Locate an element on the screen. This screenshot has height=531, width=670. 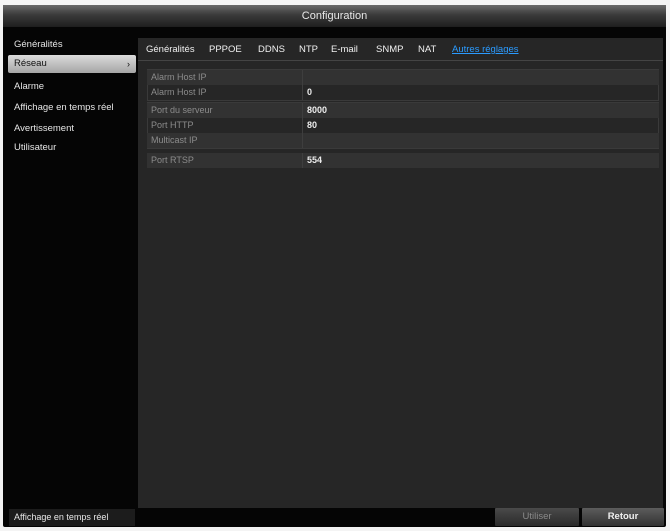
tab-ntp: NTP is located at coordinates (308, 49).